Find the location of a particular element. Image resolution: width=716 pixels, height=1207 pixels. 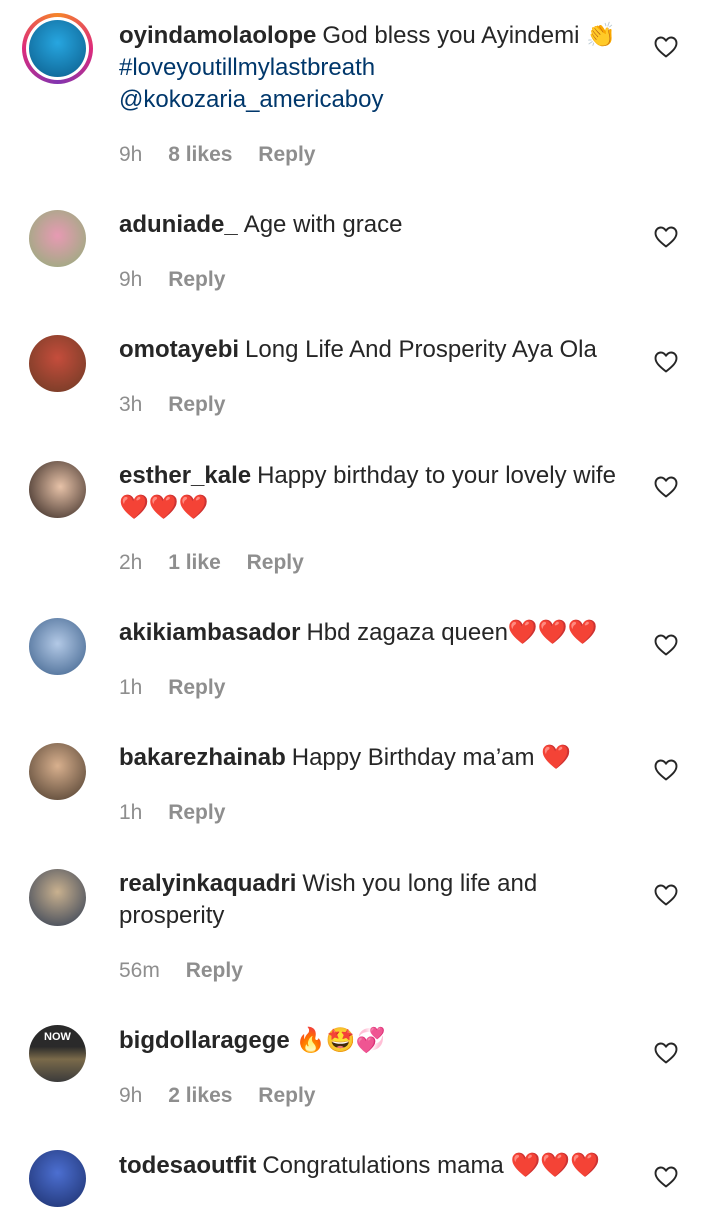

comment-username: bakarezhainab is located at coordinates (202, 757).